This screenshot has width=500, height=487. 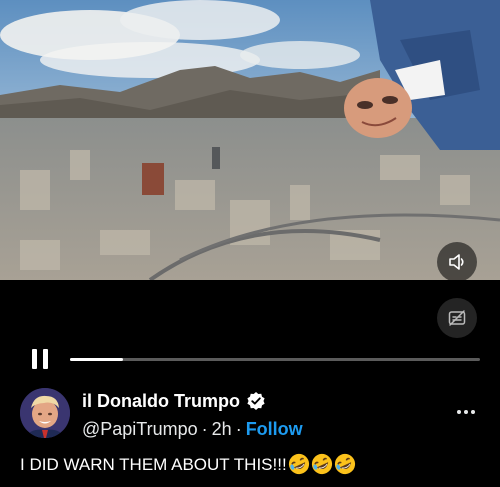 What do you see at coordinates (161, 401) in the screenshot?
I see `author-display-name-text: il Donaldo Trumpo` at bounding box center [161, 401].